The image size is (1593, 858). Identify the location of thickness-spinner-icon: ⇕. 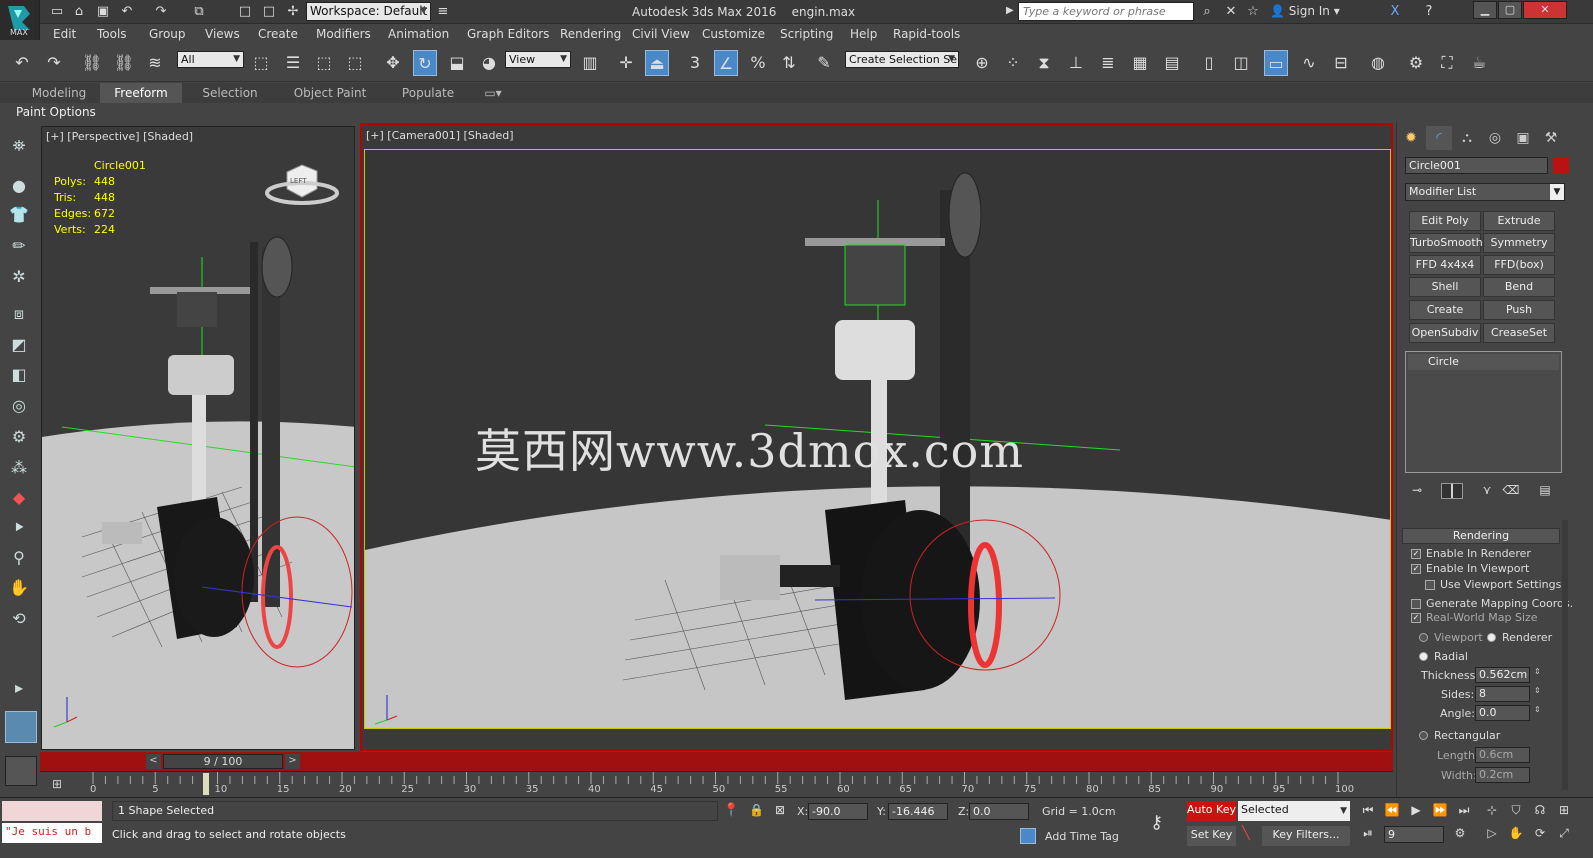
(1537, 671).